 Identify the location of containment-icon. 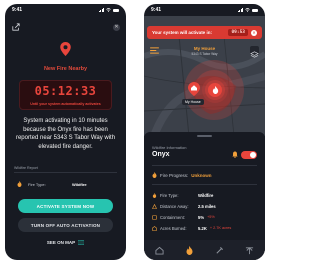
(154, 217).